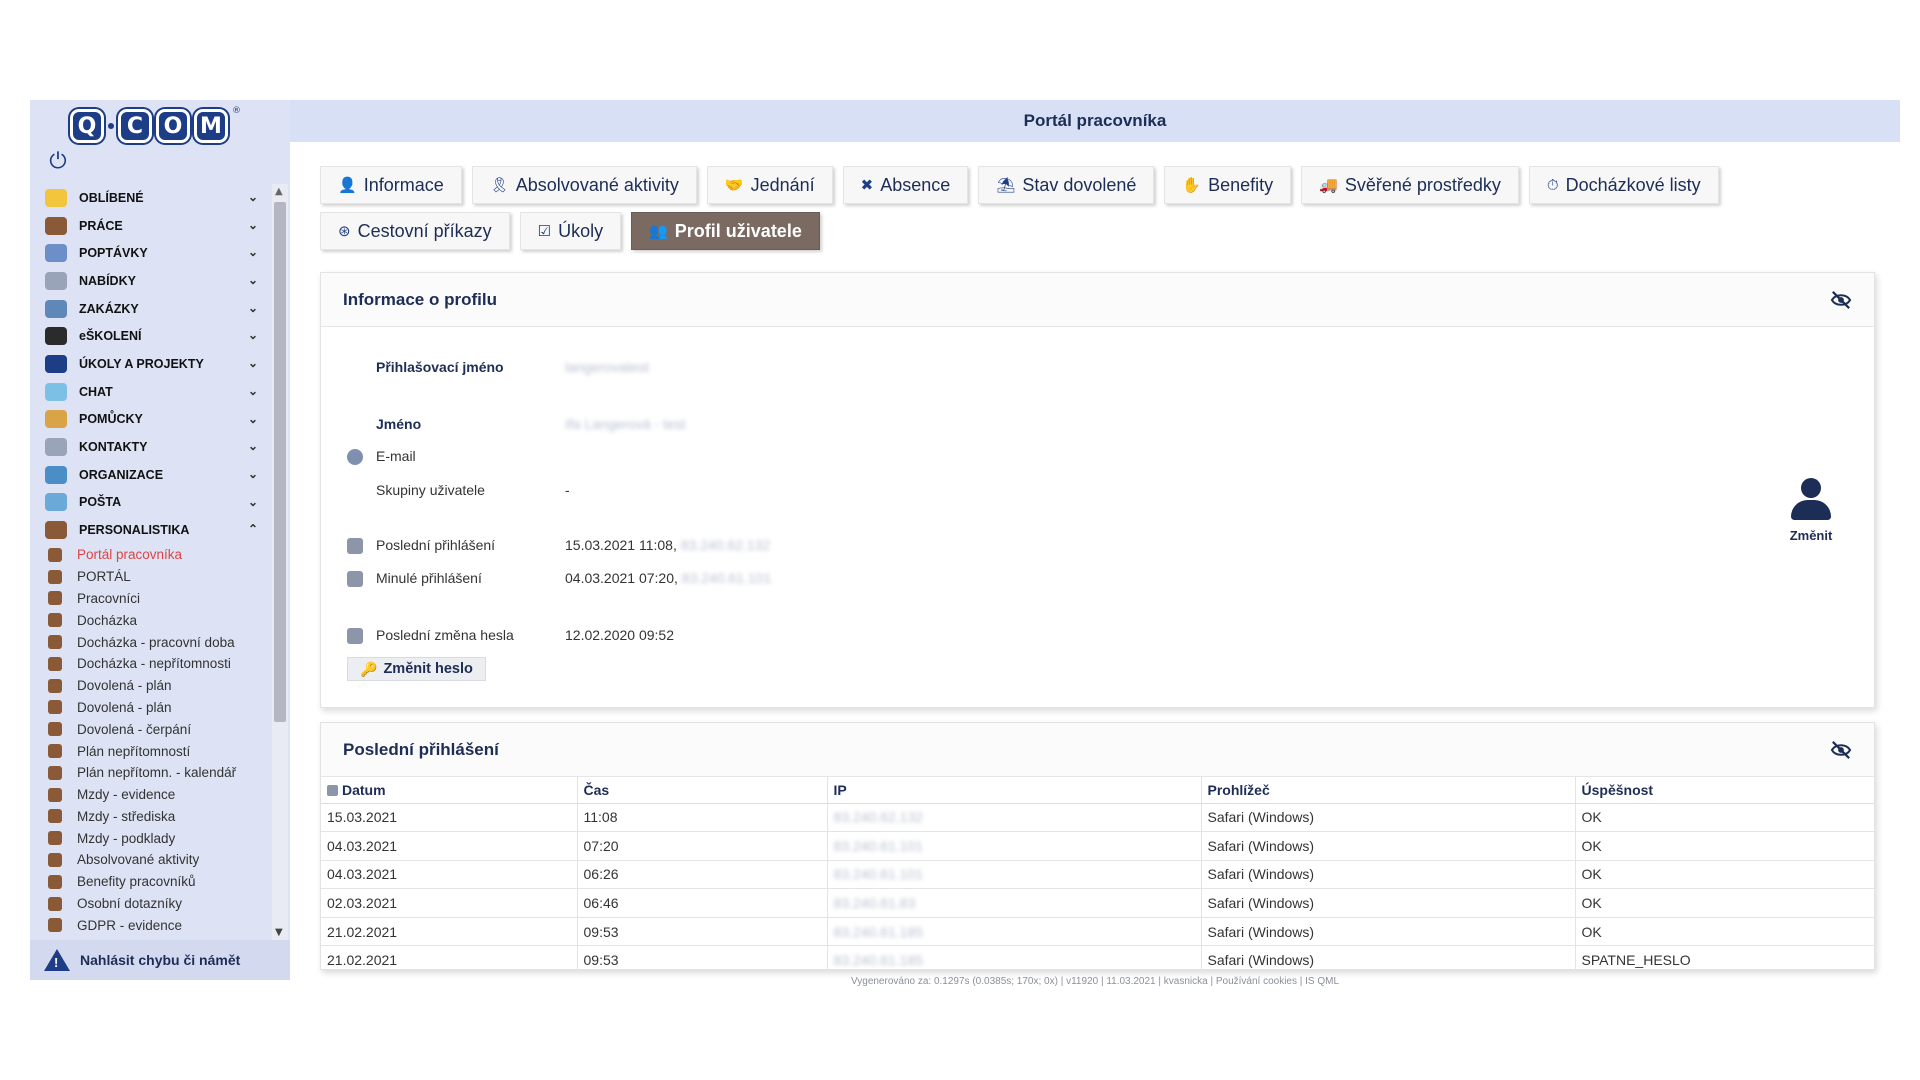  What do you see at coordinates (280, 462) in the screenshot?
I see `scrollbar-thumb` at bounding box center [280, 462].